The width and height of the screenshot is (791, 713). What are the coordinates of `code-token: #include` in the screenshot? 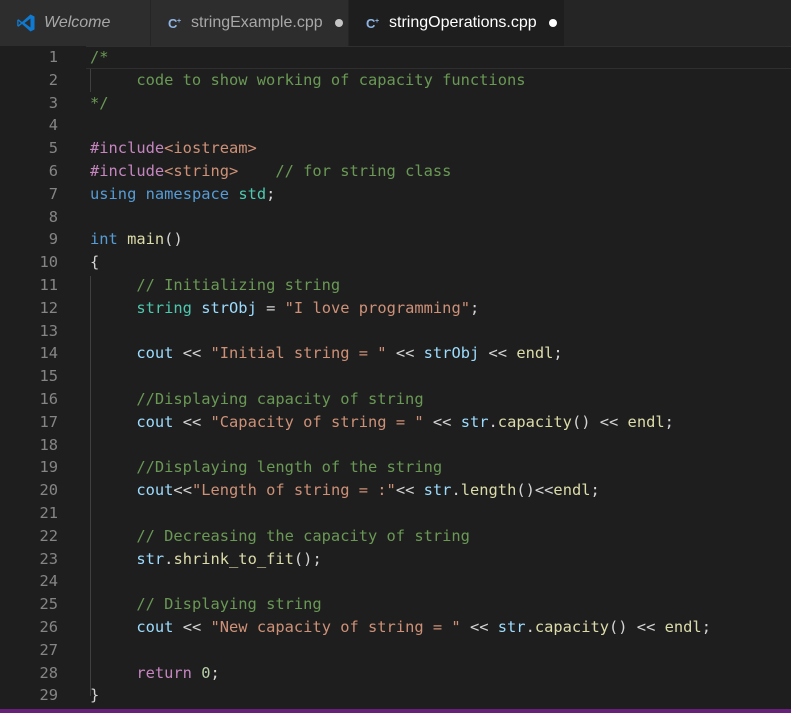 It's located at (127, 148).